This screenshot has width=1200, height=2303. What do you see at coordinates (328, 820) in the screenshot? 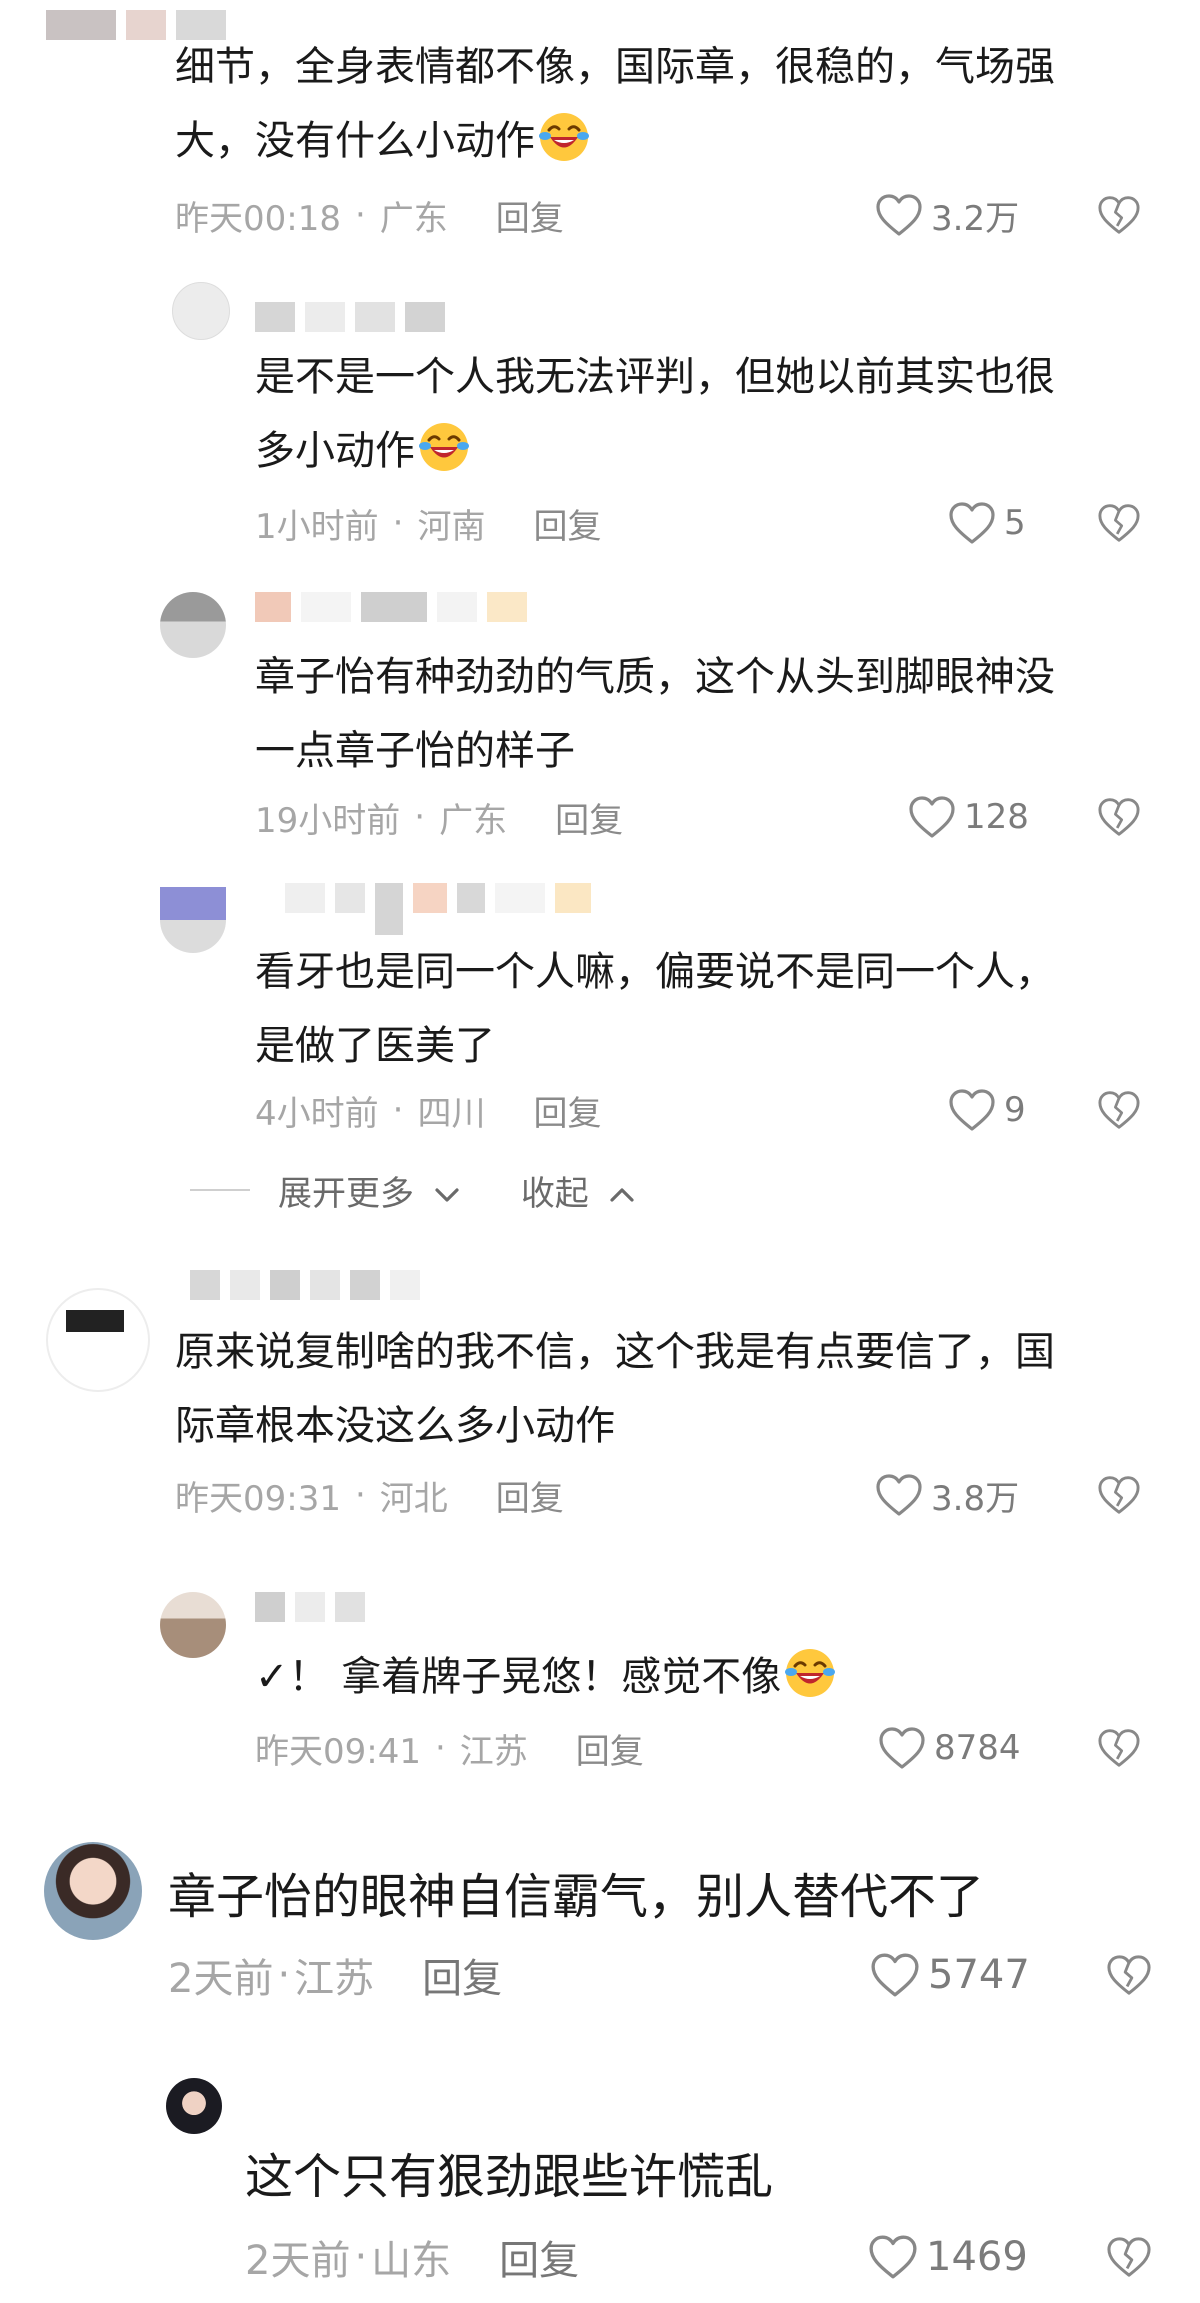
I see `comment-time: 19小时前` at bounding box center [328, 820].